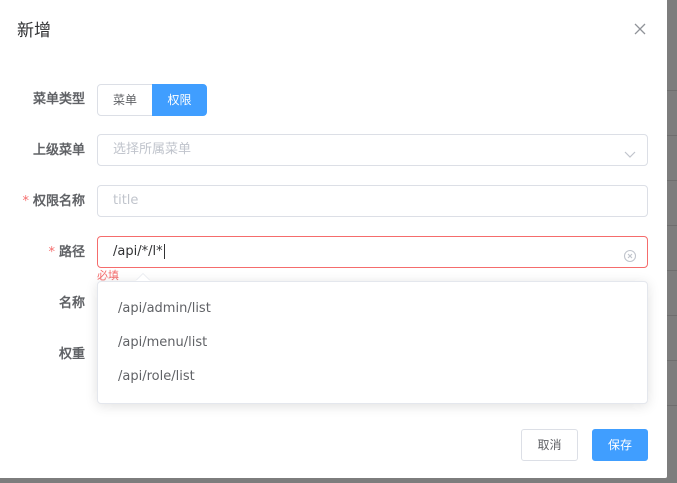 The width and height of the screenshot is (677, 483). Describe the element at coordinates (179, 100) in the screenshot. I see `radio-permission: 权限` at that location.